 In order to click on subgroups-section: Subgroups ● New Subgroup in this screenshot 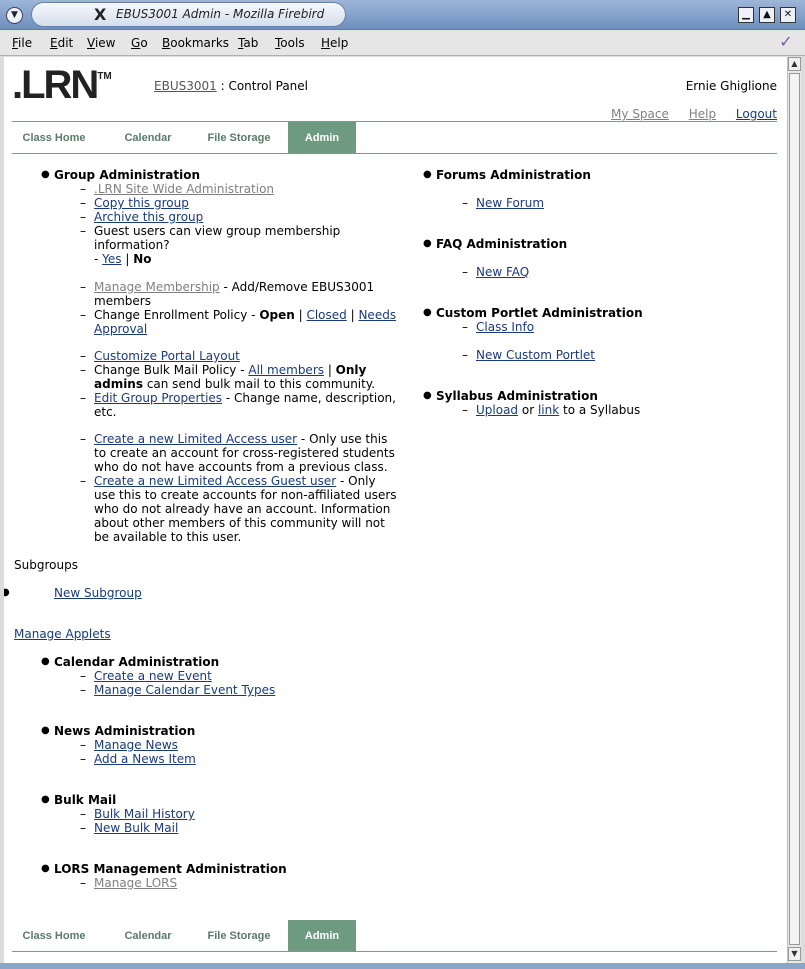, I will do `click(209, 579)`.